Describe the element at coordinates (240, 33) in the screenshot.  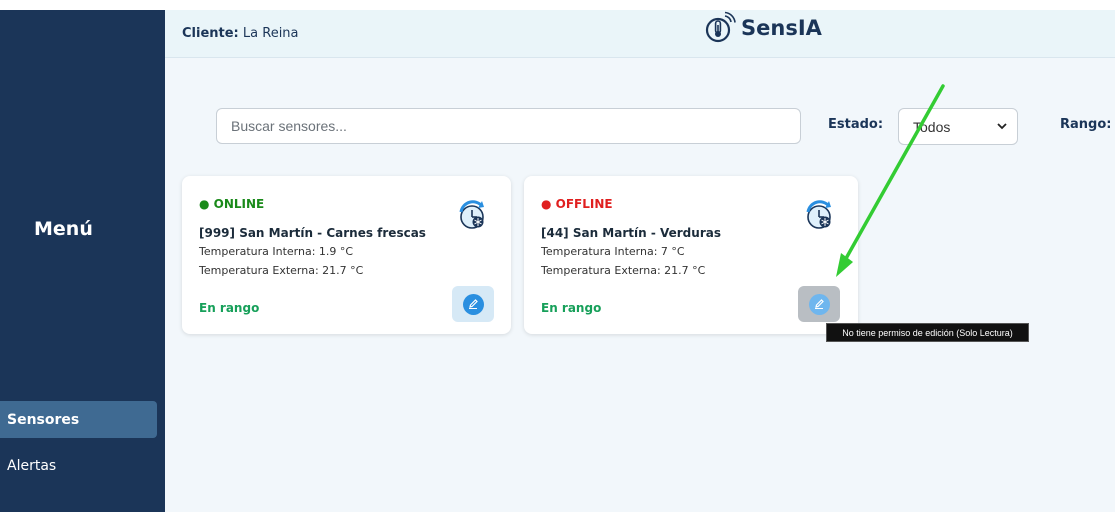
I see `client-indicator: Cliente: La Reina` at that location.